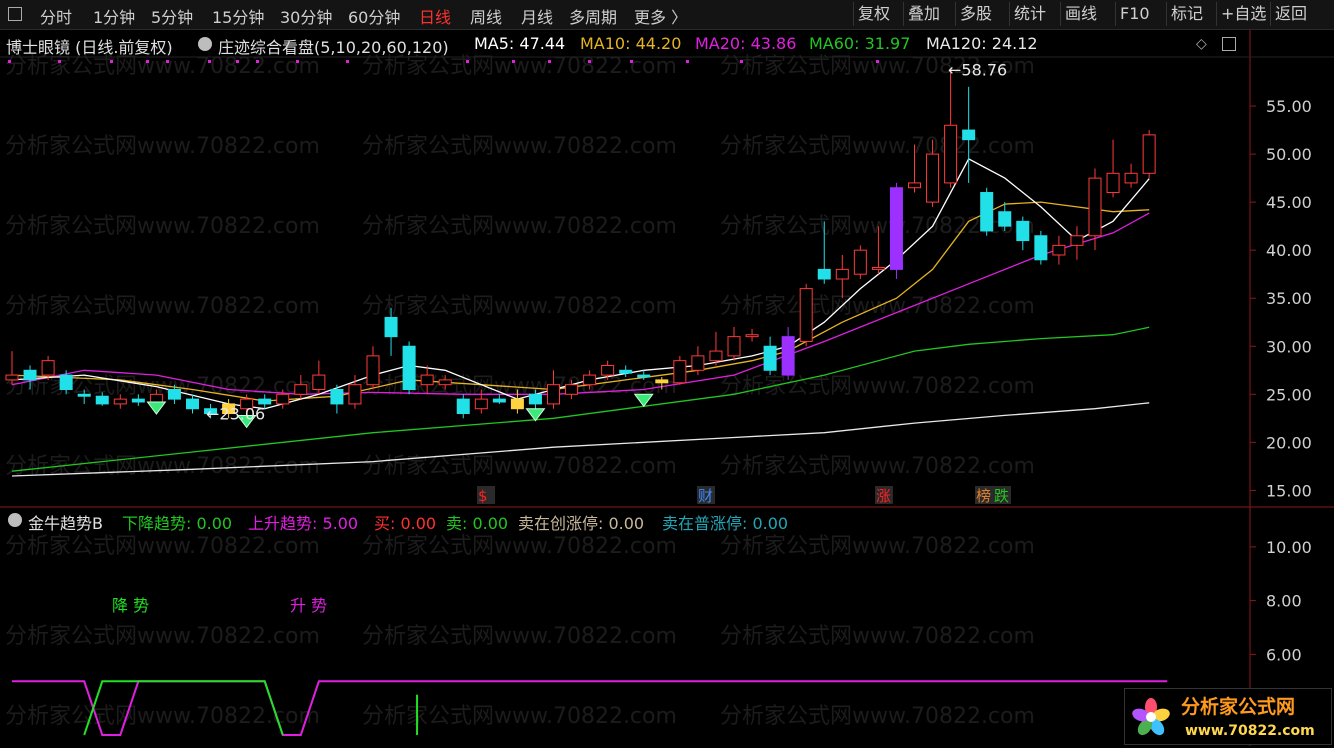 The width and height of the screenshot is (1334, 748). I want to click on event-marker: 财, so click(705, 496).